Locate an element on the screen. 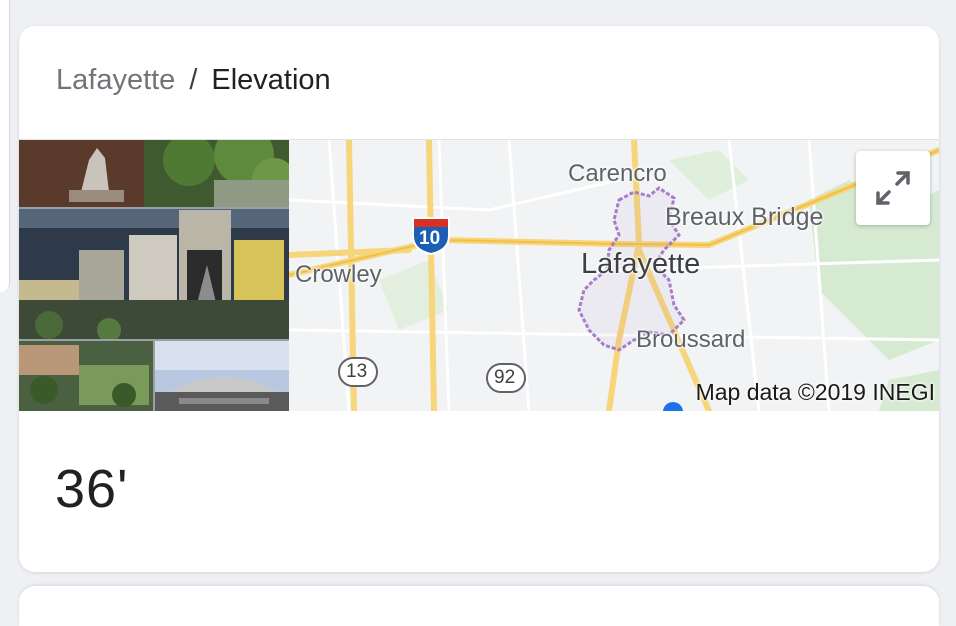 The width and height of the screenshot is (956, 626). route-13-label: 13 is located at coordinates (357, 371).